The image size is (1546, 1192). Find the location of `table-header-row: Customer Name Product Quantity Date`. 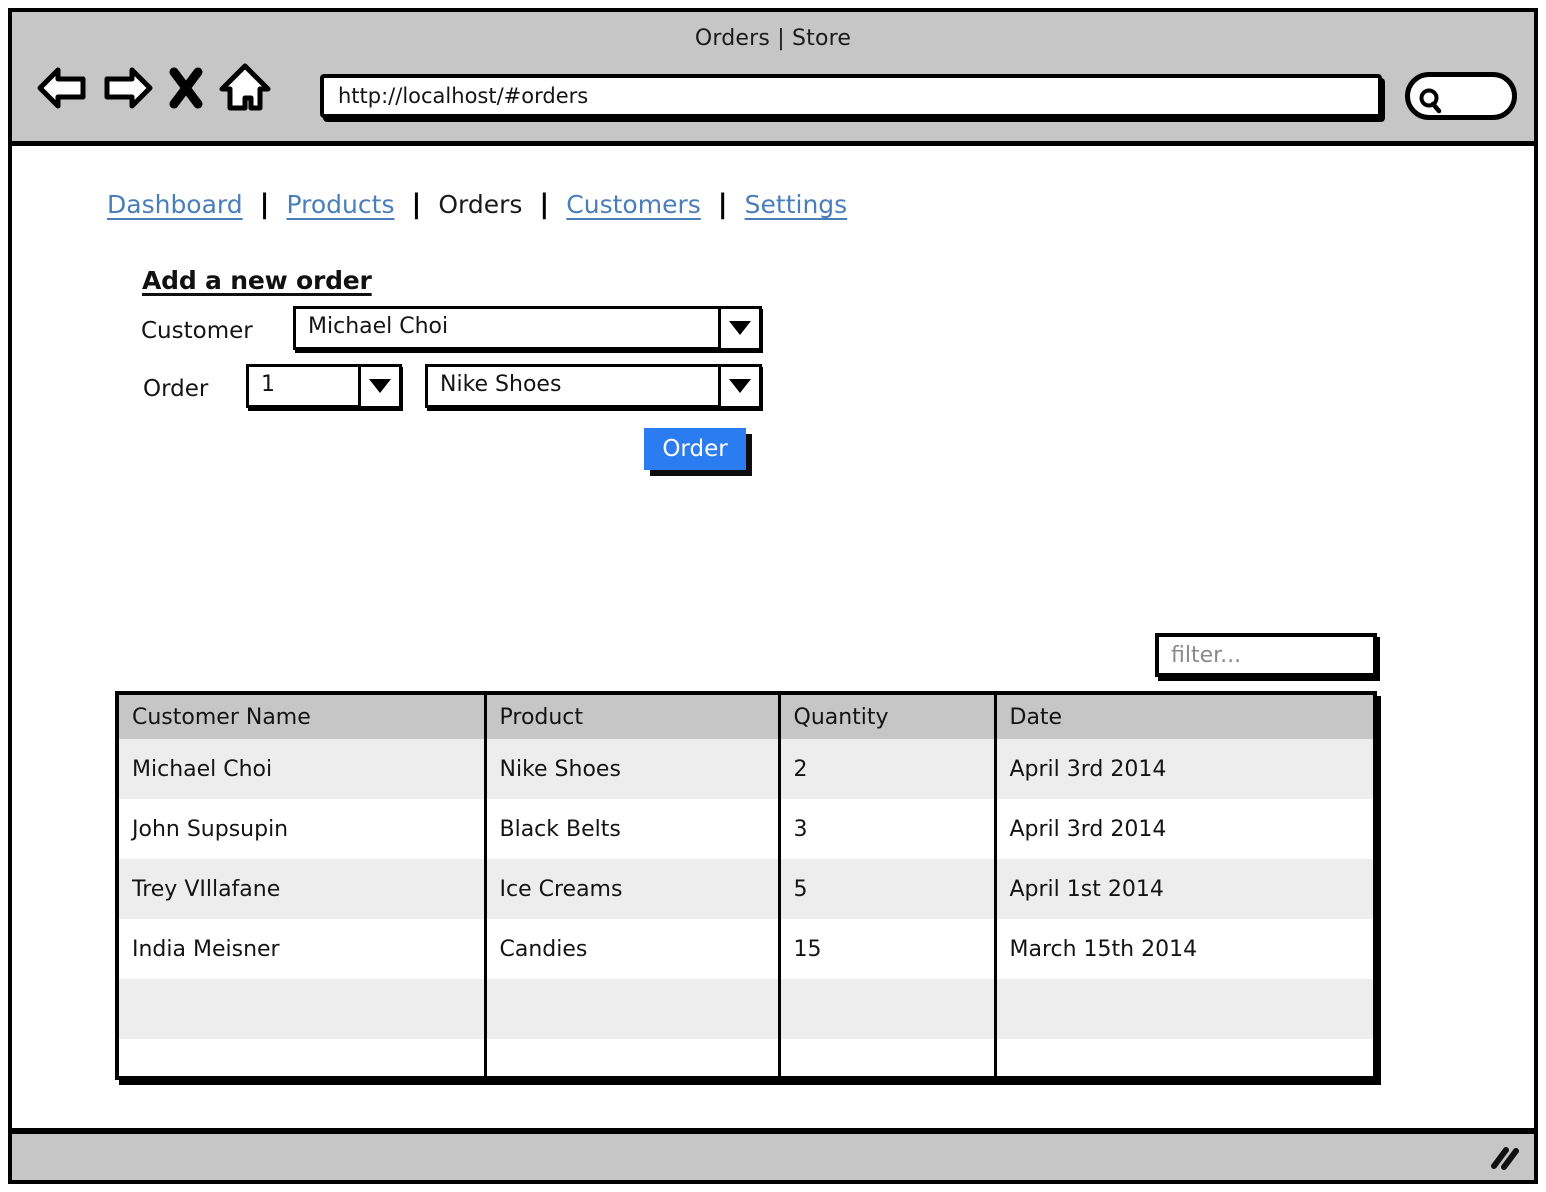

table-header-row: Customer Name Product Quantity Date is located at coordinates (746, 717).